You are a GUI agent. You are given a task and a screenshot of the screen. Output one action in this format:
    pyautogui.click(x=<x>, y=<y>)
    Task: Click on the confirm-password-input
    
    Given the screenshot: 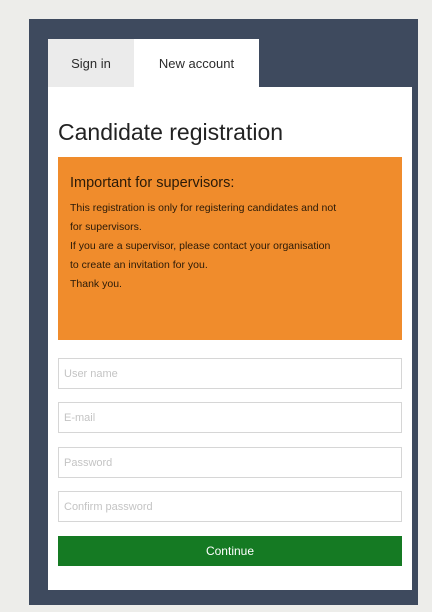 What is the action you would take?
    pyautogui.click(x=230, y=506)
    